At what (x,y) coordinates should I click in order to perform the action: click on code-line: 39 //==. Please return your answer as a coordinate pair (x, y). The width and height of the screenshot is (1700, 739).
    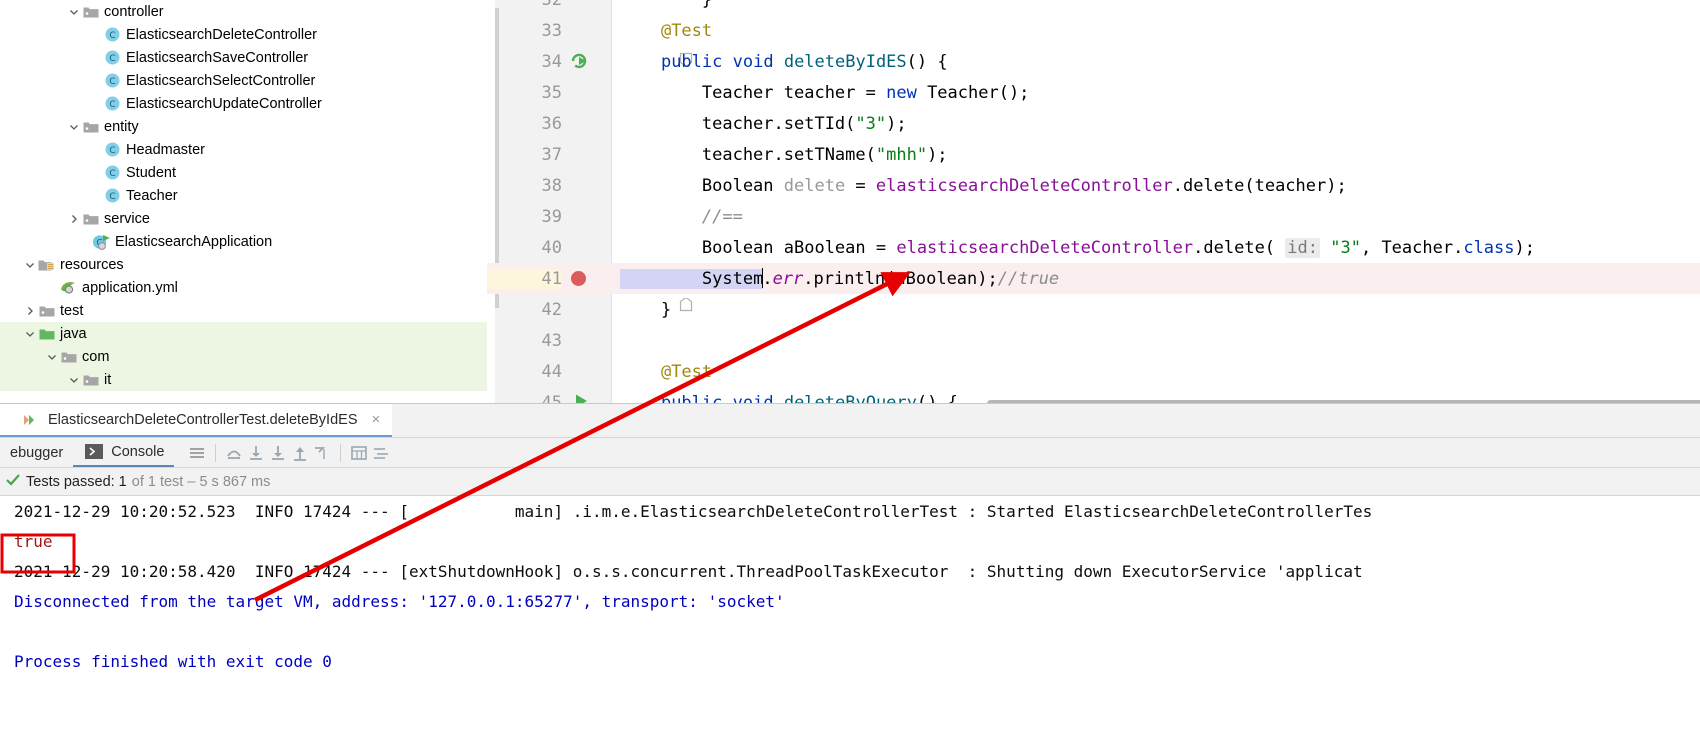
    Looking at the image, I should click on (1093, 216).